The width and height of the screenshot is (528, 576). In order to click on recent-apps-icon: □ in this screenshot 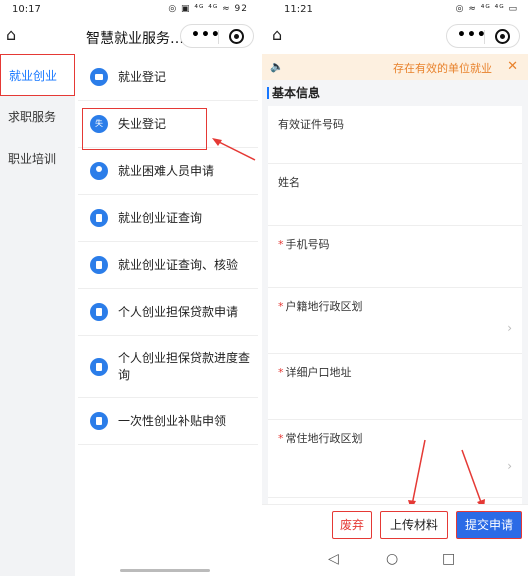, I will do `click(448, 559)`.